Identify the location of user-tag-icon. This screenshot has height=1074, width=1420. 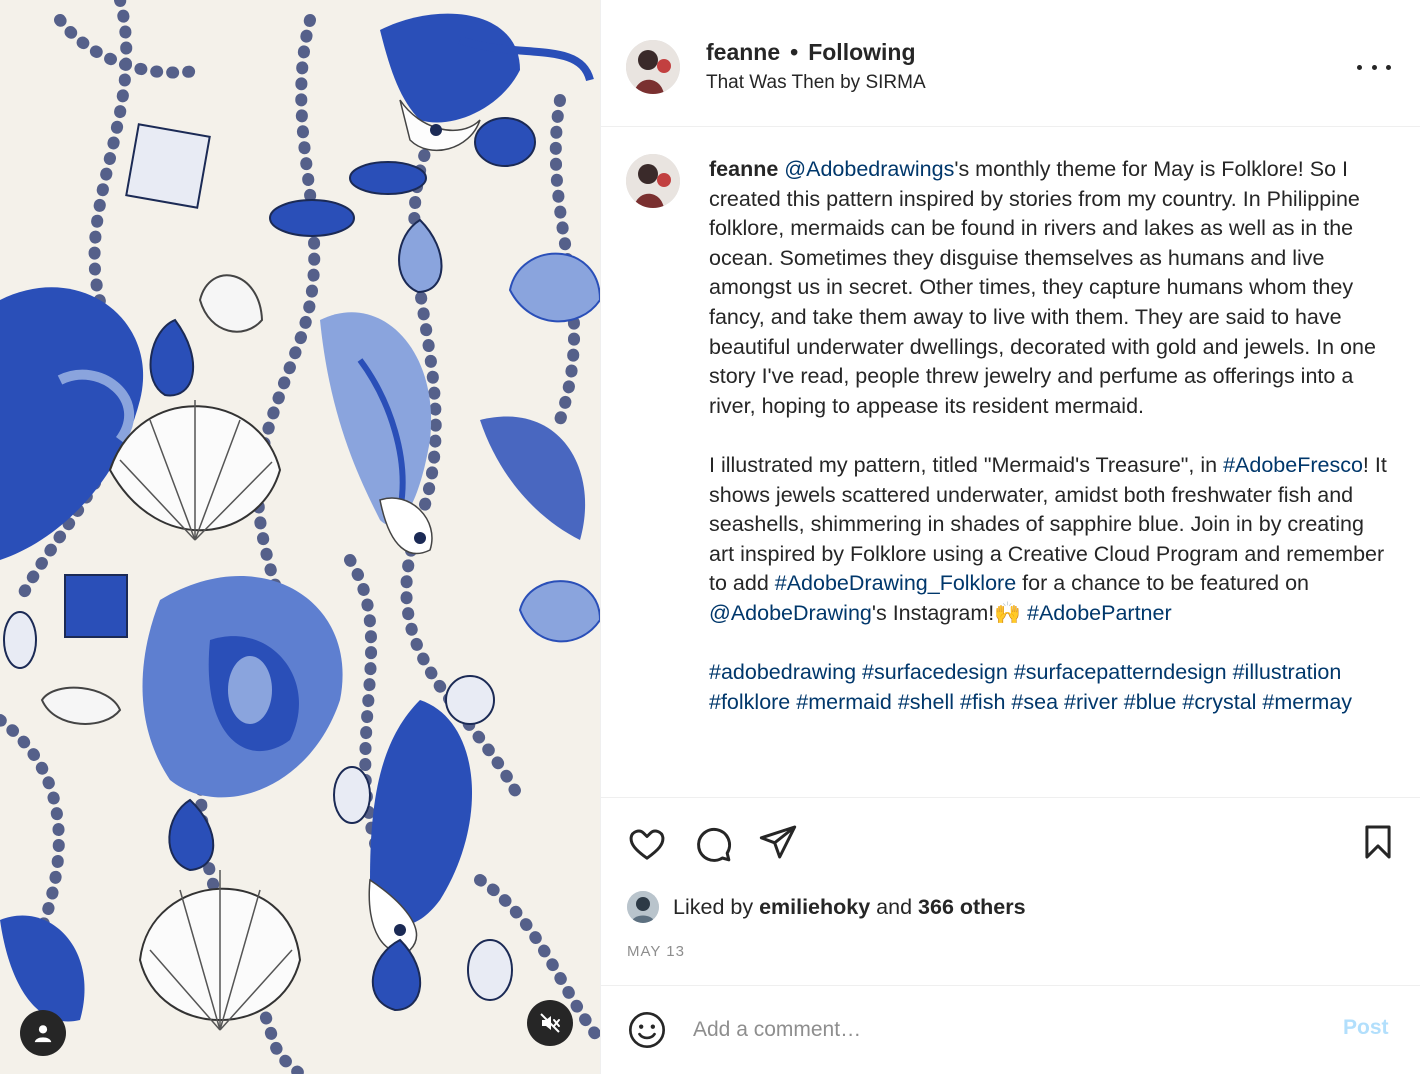
(43, 1034).